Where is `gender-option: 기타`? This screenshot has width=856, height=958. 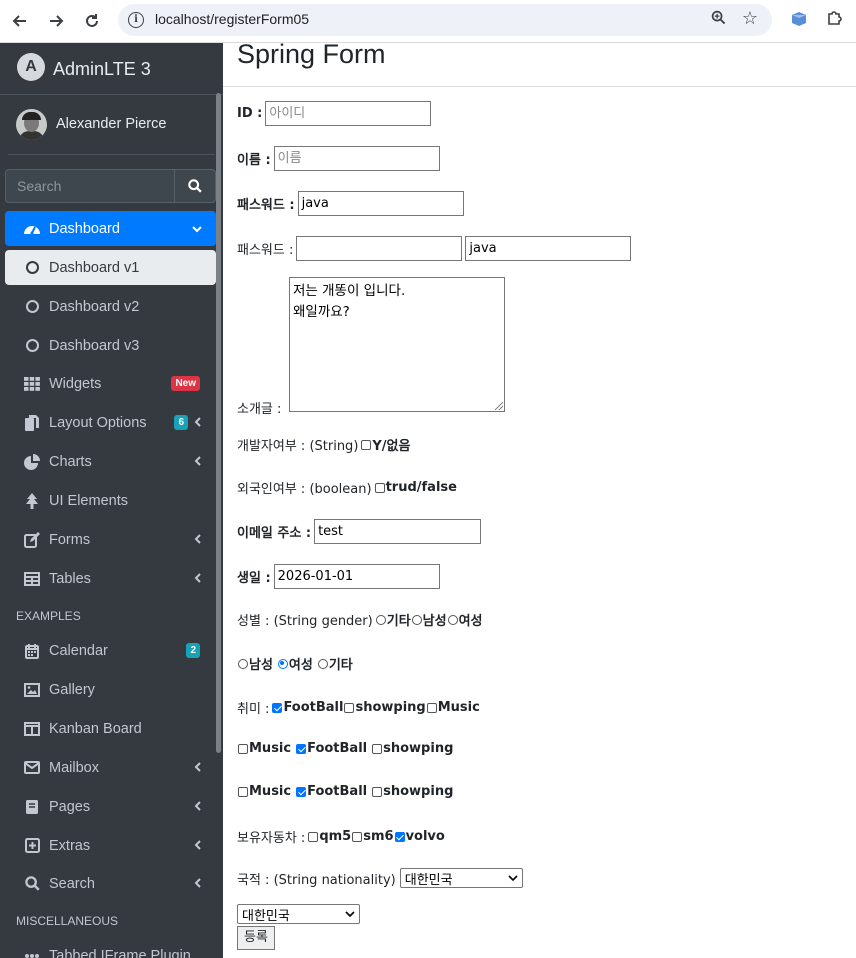 gender-option: 기타 is located at coordinates (398, 621).